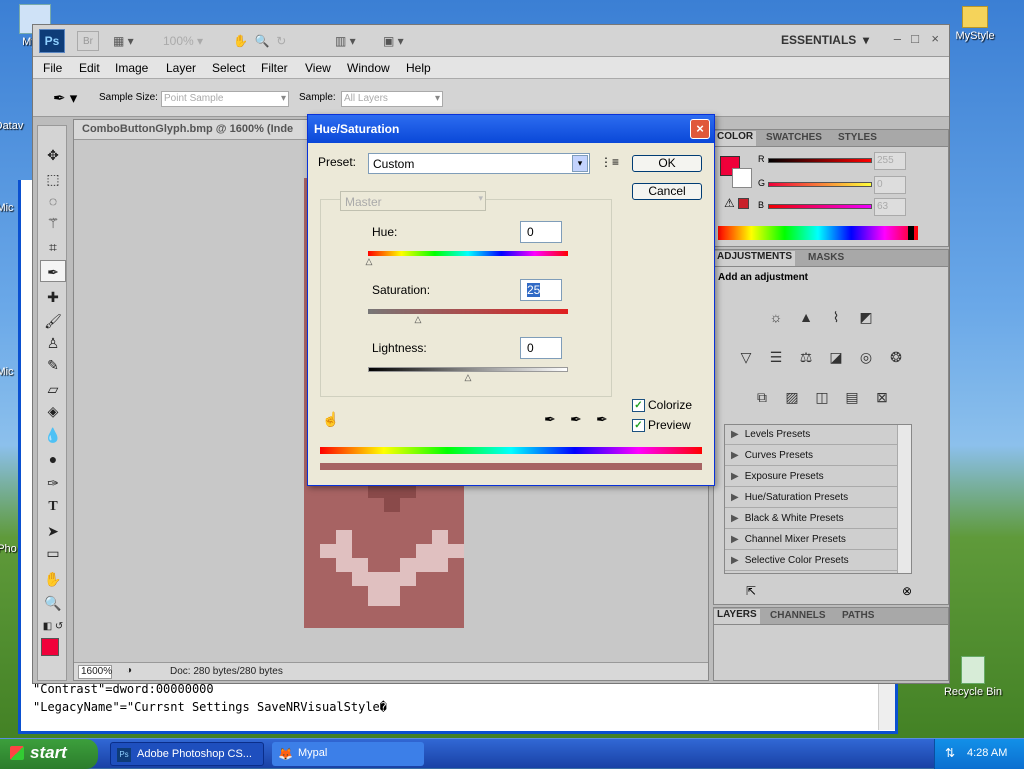  Describe the element at coordinates (273, 41) in the screenshot. I see `hand-zoom-rotate-tools: ✋ 🔍 ↻` at that location.